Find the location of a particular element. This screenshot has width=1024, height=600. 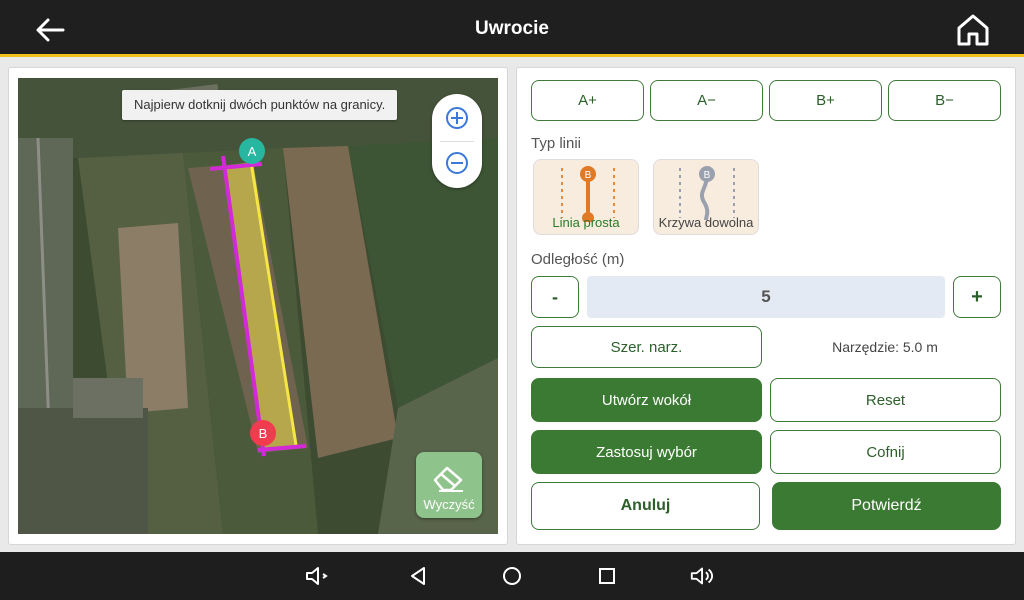

distance-minus-button: - is located at coordinates (555, 297).